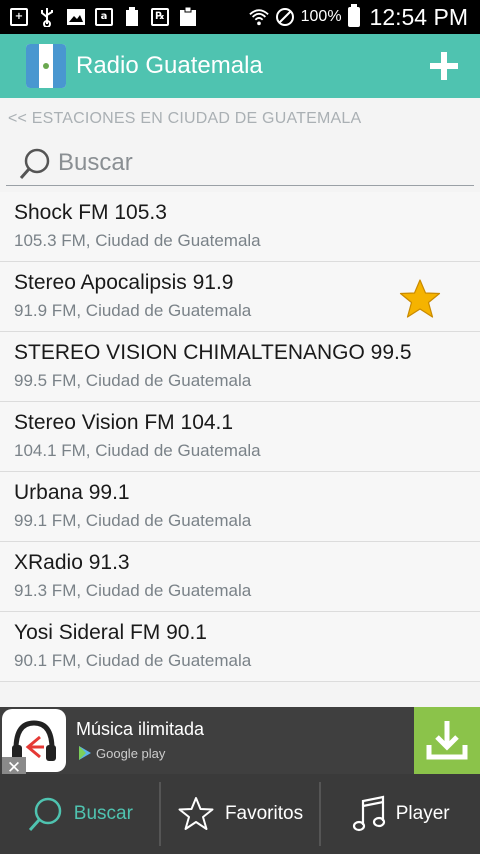 This screenshot has height=854, width=480. I want to click on music-note-icon, so click(368, 813).